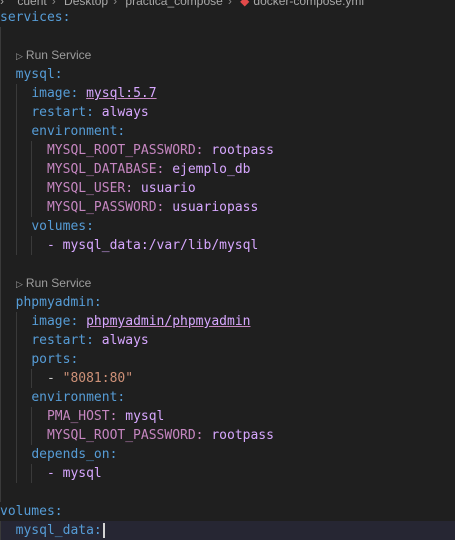 The height and width of the screenshot is (540, 455). I want to click on code-line: services:, so click(227, 17).